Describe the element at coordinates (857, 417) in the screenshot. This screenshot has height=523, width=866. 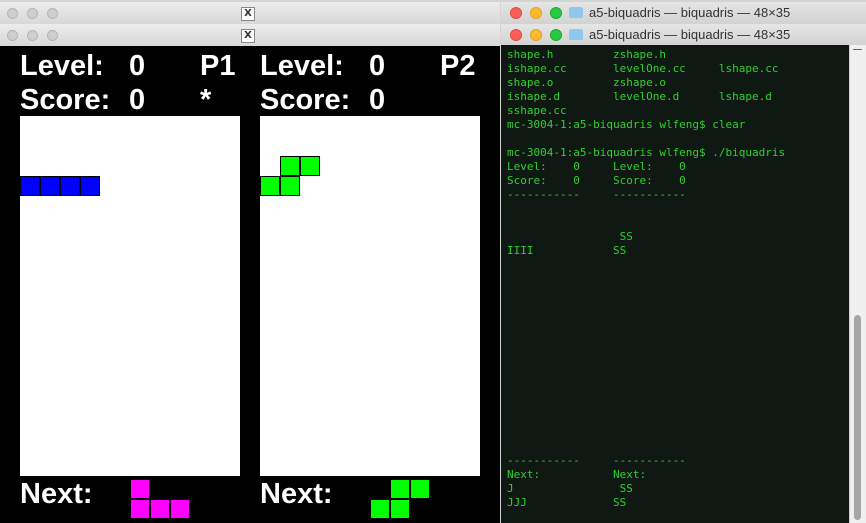
I see `scrollbar-thumb` at that location.